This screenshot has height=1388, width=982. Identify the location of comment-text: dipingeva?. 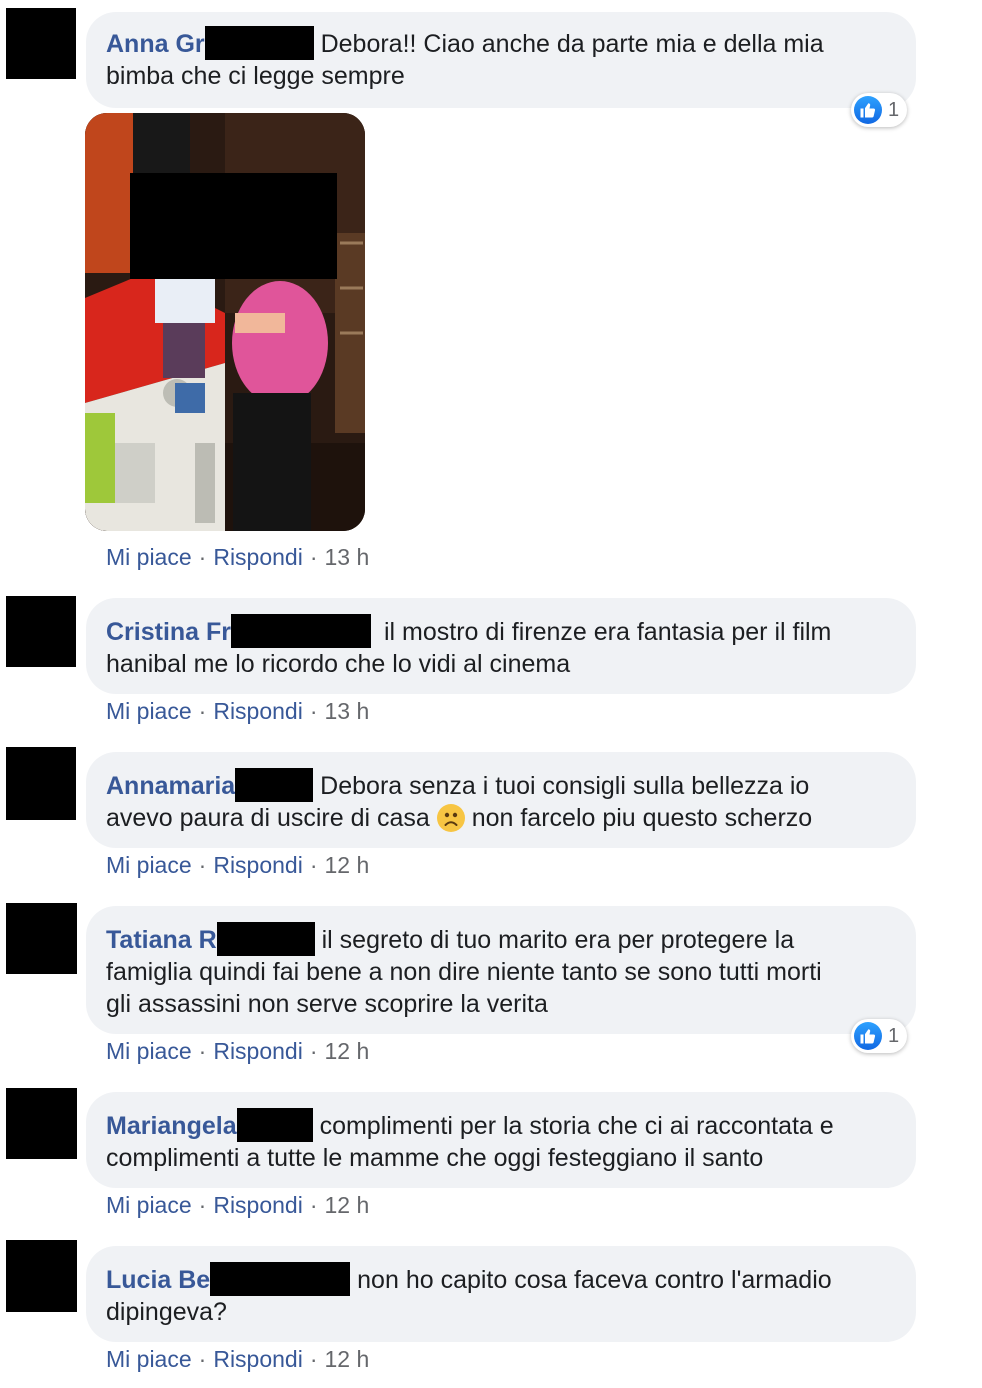
(166, 1312).